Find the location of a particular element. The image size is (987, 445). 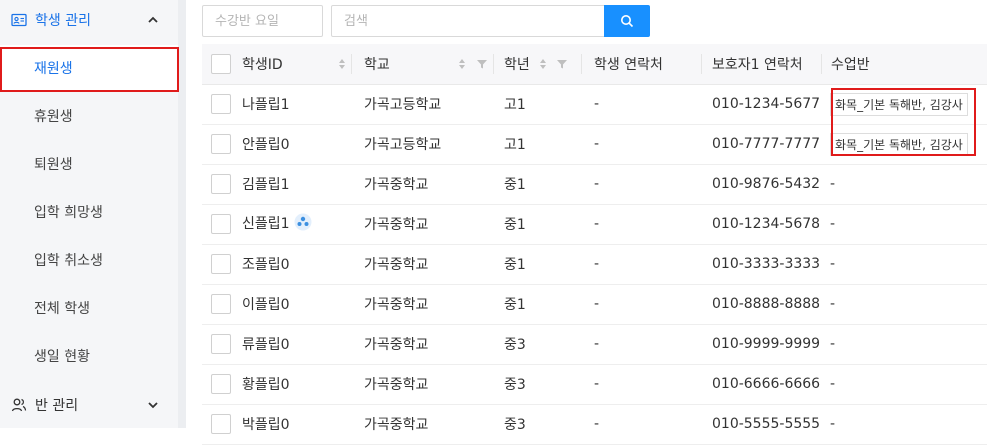

cell-student-id: 안플립0 is located at coordinates (297, 144).